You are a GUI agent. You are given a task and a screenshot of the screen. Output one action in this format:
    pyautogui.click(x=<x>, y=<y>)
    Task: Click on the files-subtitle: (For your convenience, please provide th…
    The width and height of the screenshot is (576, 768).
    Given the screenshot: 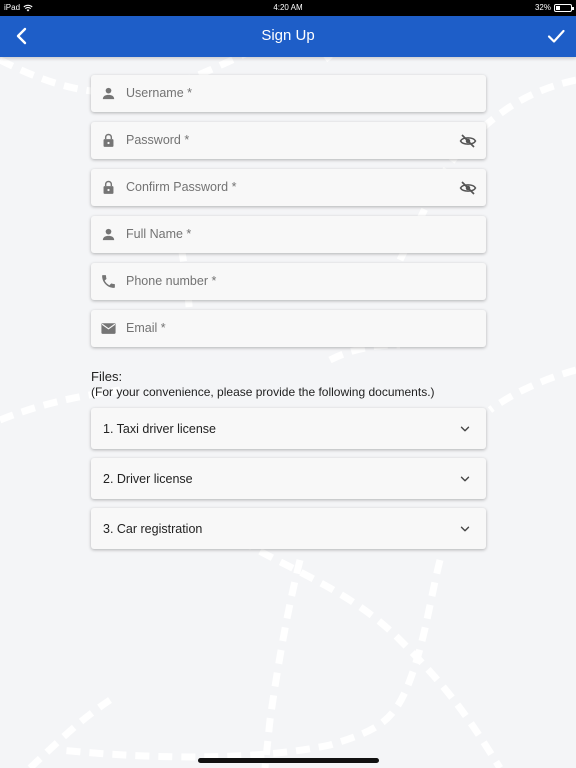 What is the action you would take?
    pyautogui.click(x=263, y=392)
    